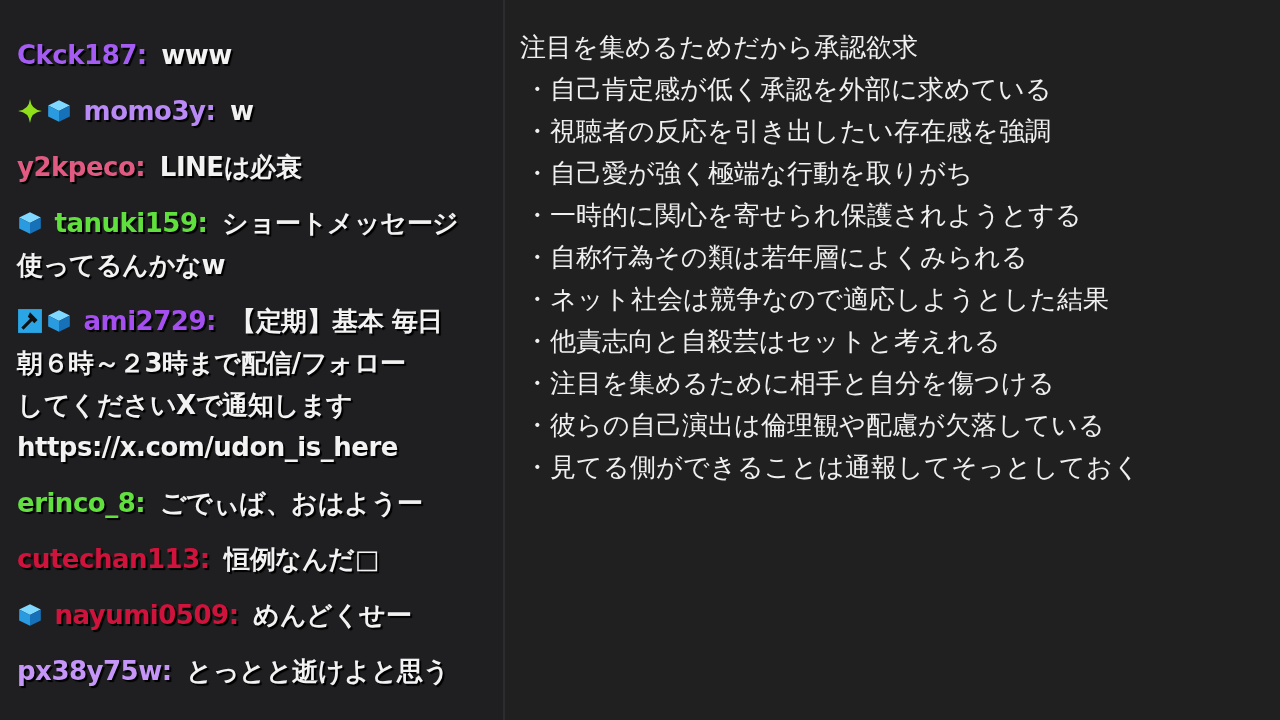  What do you see at coordinates (149, 321) in the screenshot?
I see `username: ami2729:` at bounding box center [149, 321].